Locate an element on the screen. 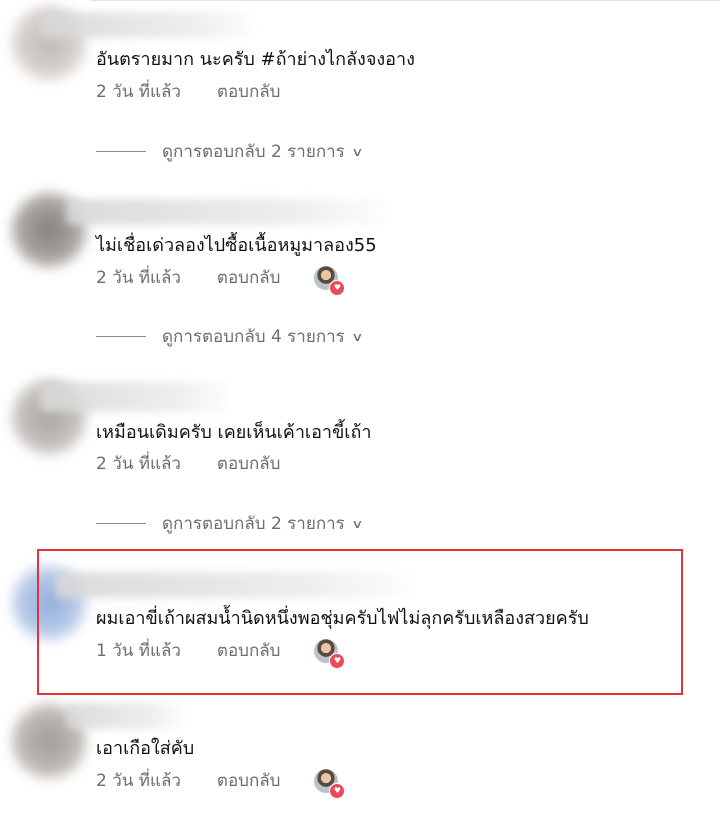 The width and height of the screenshot is (720, 822). view-replies-button: ดูการตอบกลับ 4 รายการ ∨ is located at coordinates (230, 336).